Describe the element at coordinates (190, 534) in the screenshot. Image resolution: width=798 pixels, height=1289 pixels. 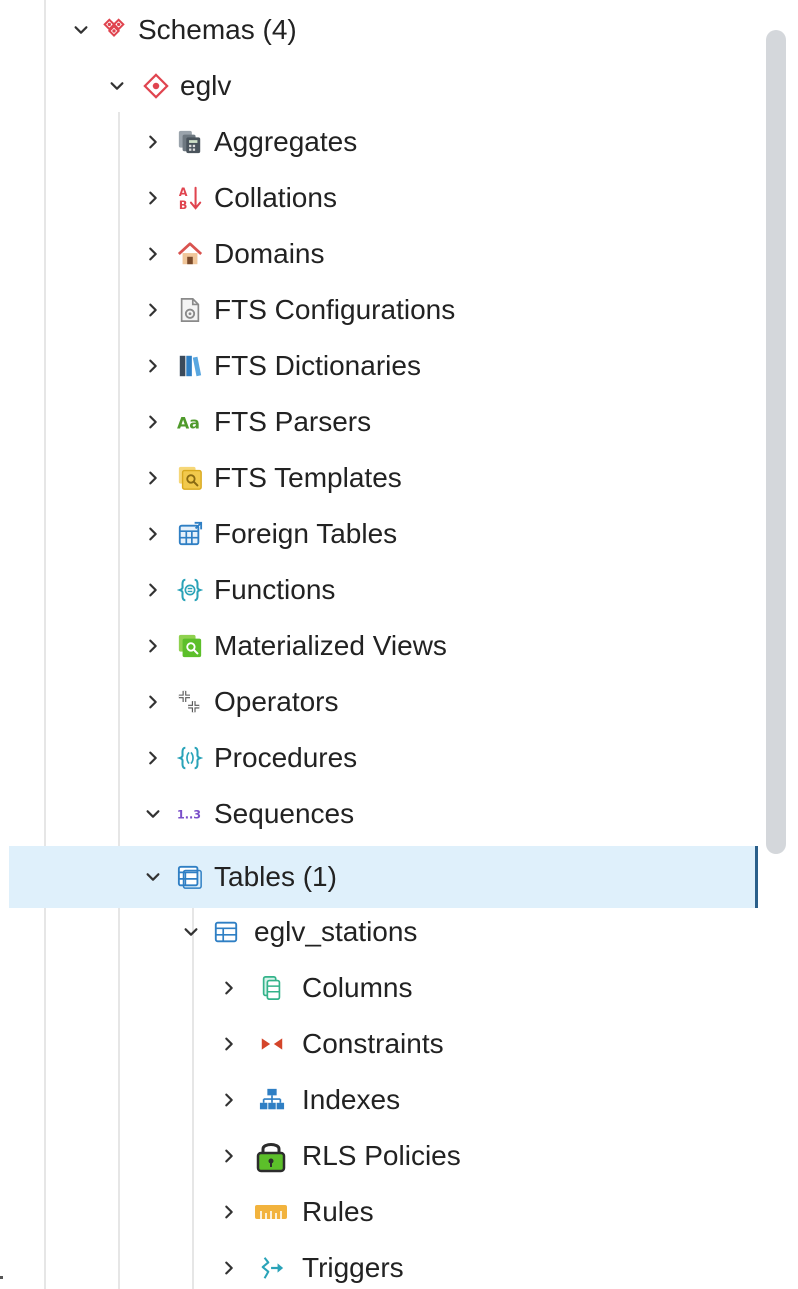
I see `foreign-tables-icon` at that location.